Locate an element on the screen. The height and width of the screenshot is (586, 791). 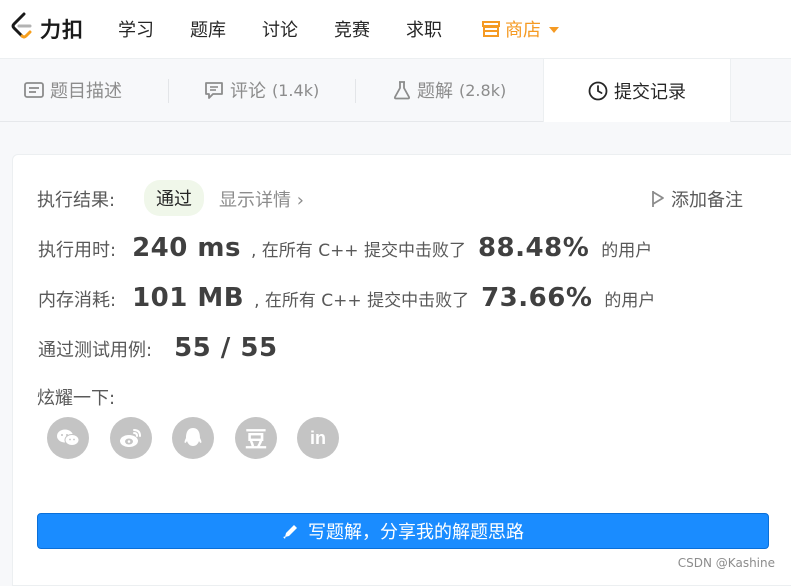
tab-submissions: 提交记录 is located at coordinates (637, 90).